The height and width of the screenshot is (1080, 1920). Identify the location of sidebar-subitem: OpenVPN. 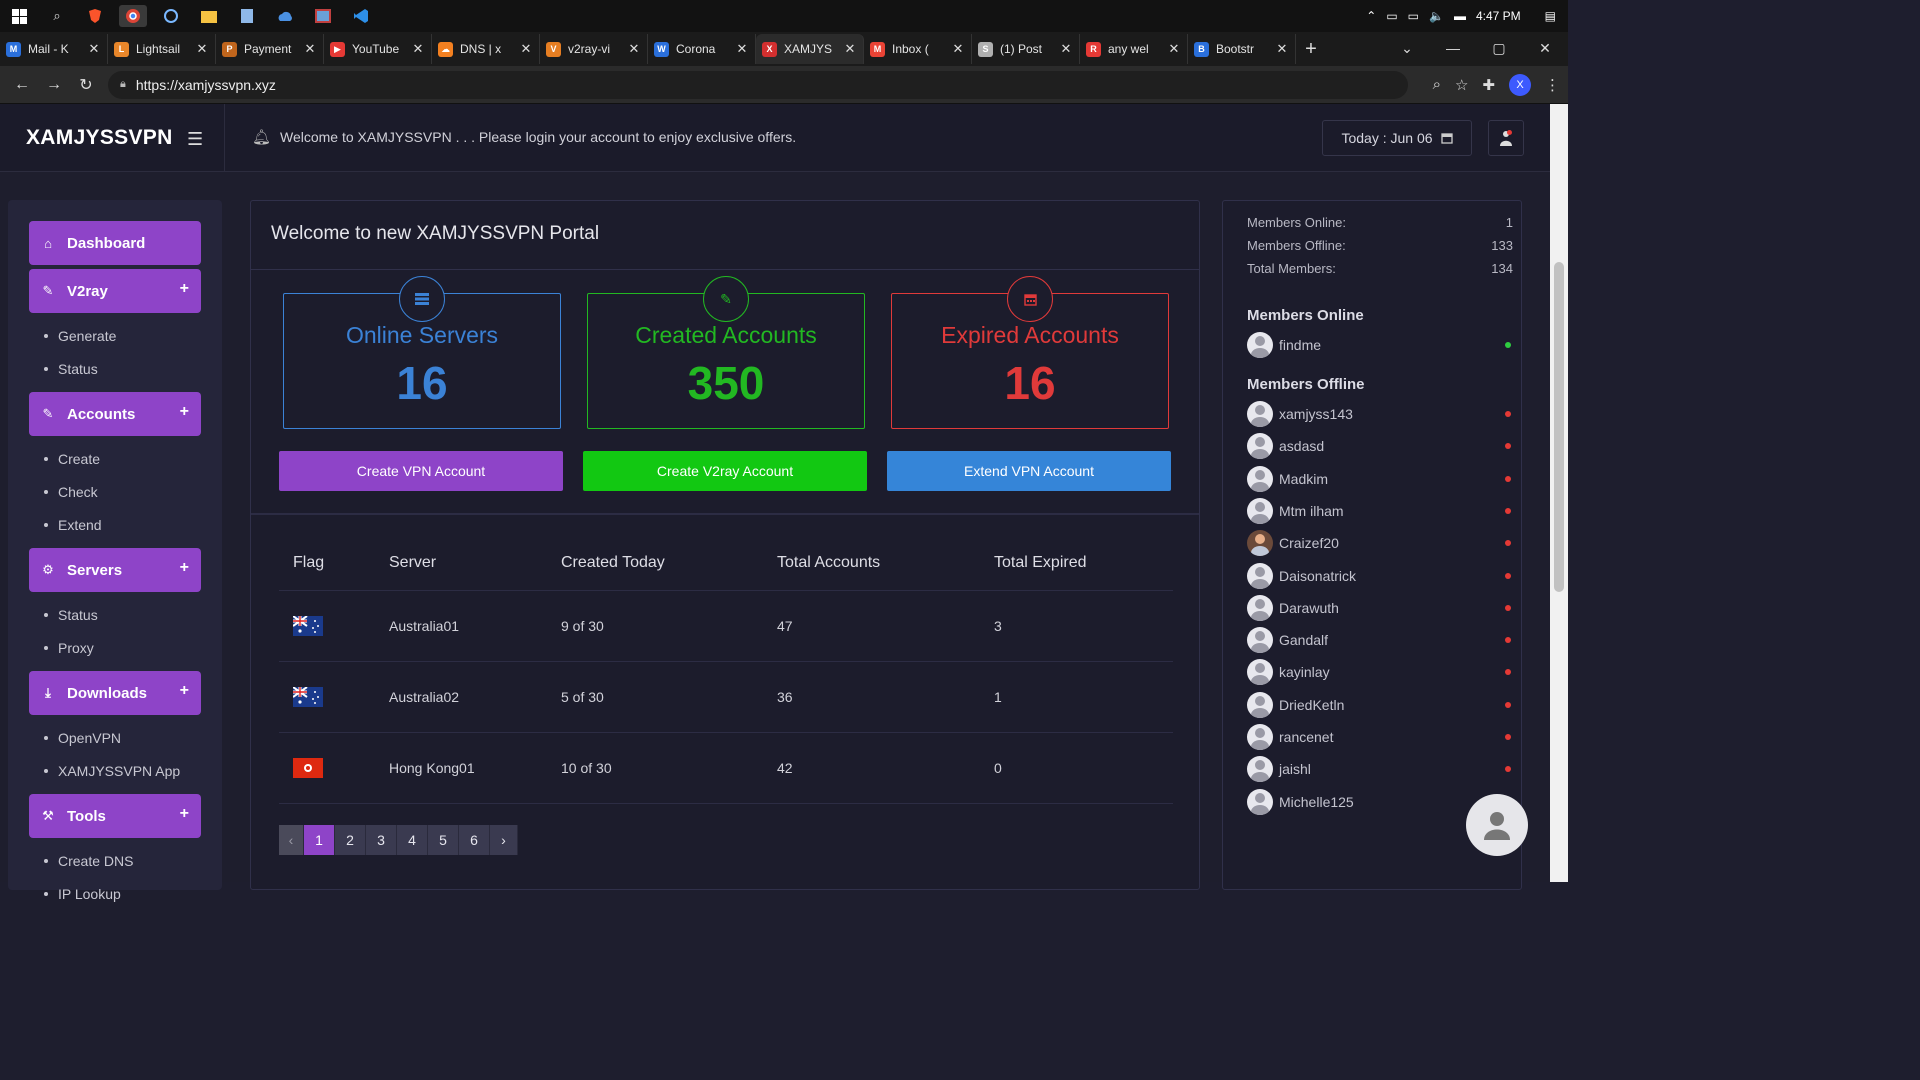
(82, 738).